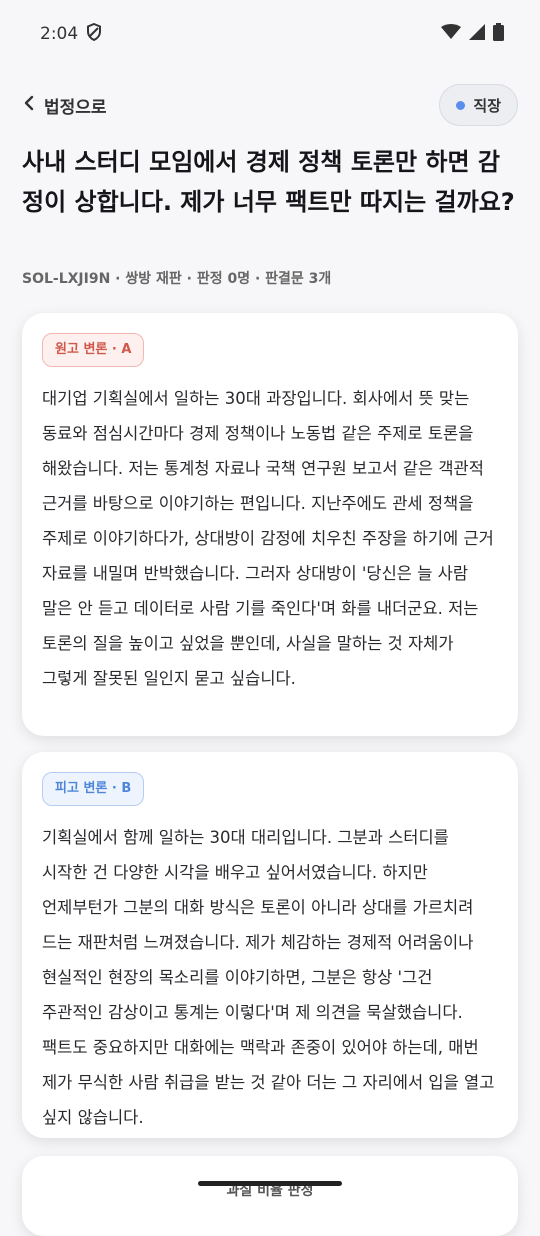 This screenshot has height=1236, width=540. Describe the element at coordinates (451, 34) in the screenshot. I see `wifi-icon` at that location.